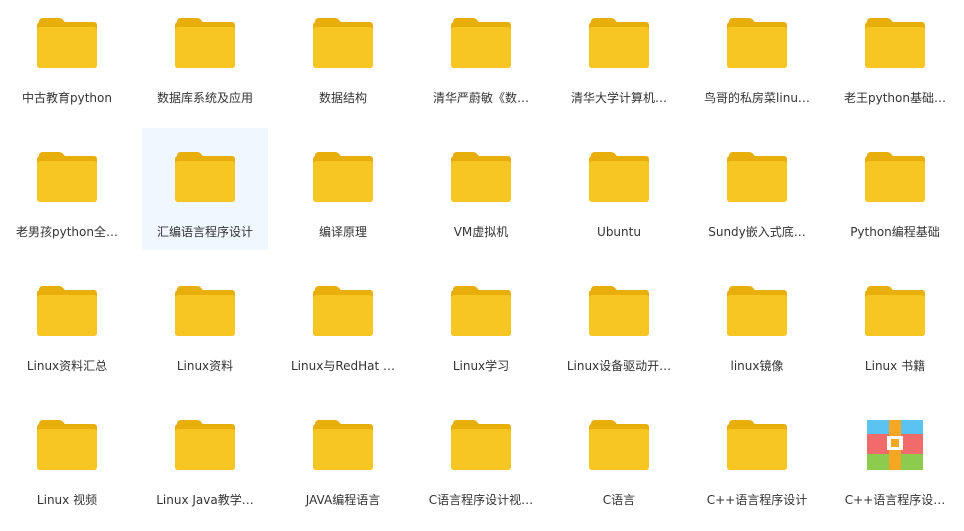  Describe the element at coordinates (481, 366) in the screenshot. I see `item-label: Linux学习` at that location.